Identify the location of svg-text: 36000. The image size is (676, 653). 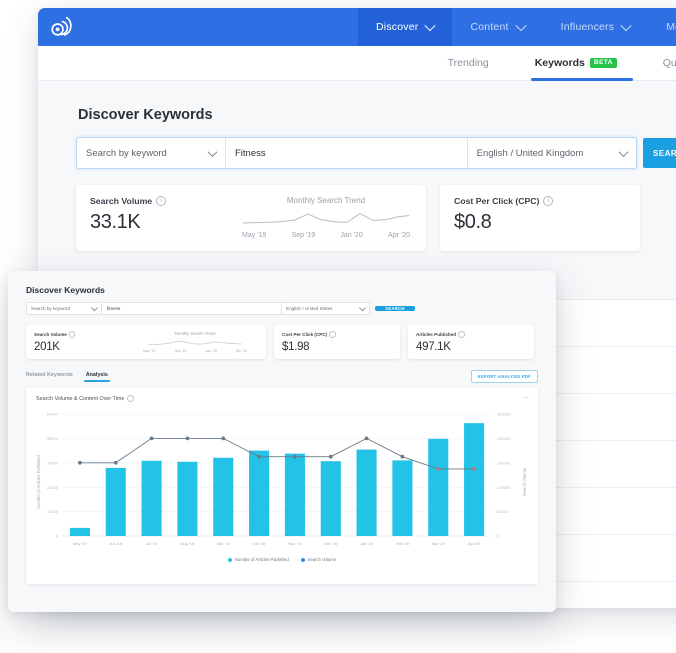
(53, 462).